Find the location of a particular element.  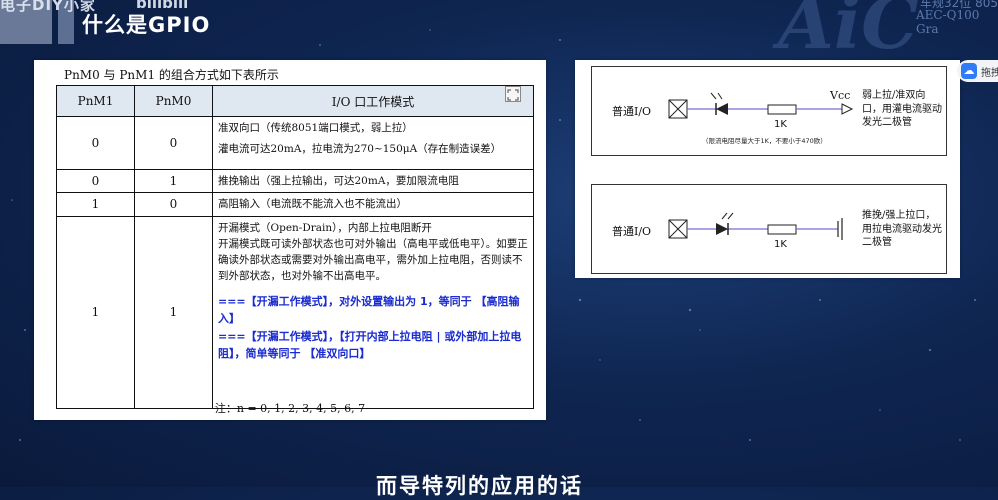

table-row: 1 0 高阻输入（电流既不能流入也不能流出） is located at coordinates (295, 204).